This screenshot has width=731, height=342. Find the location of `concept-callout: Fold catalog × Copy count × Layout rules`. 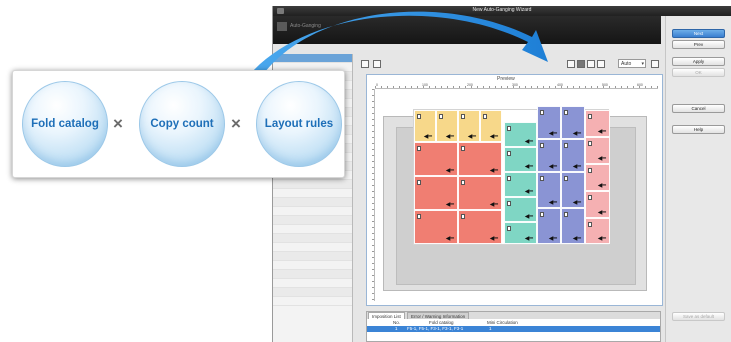

concept-callout: Fold catalog × Copy count × Layout rules is located at coordinates (178, 124).